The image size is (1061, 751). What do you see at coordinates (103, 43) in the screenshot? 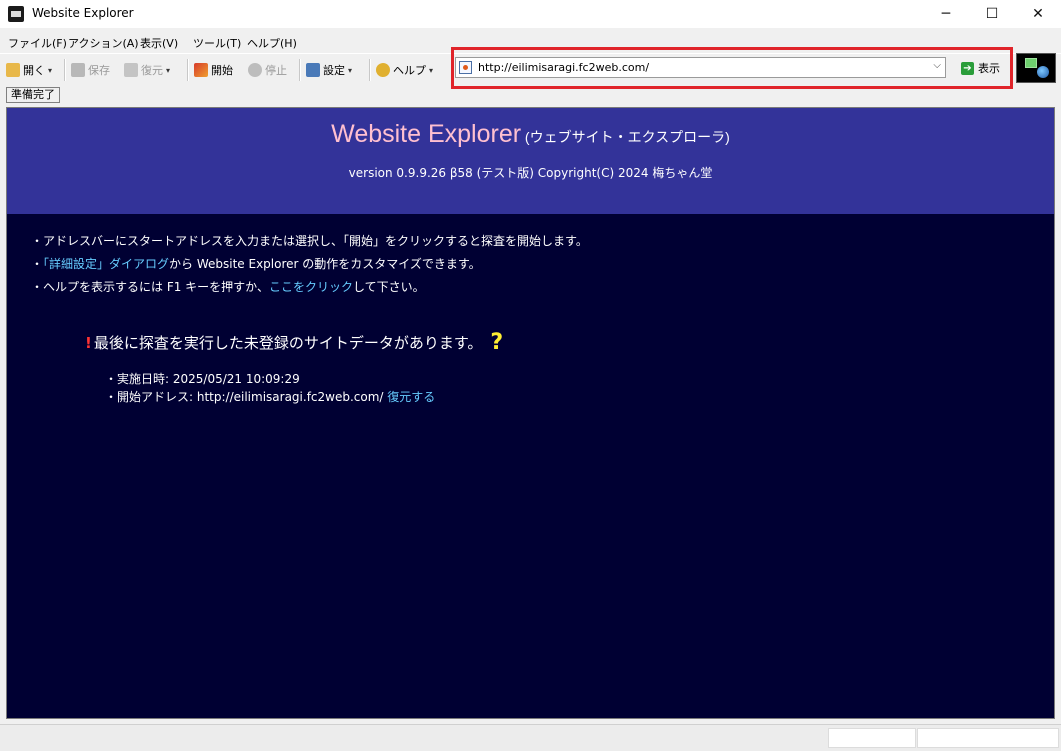
I see `menu-action: アクション(A)` at bounding box center [103, 43].